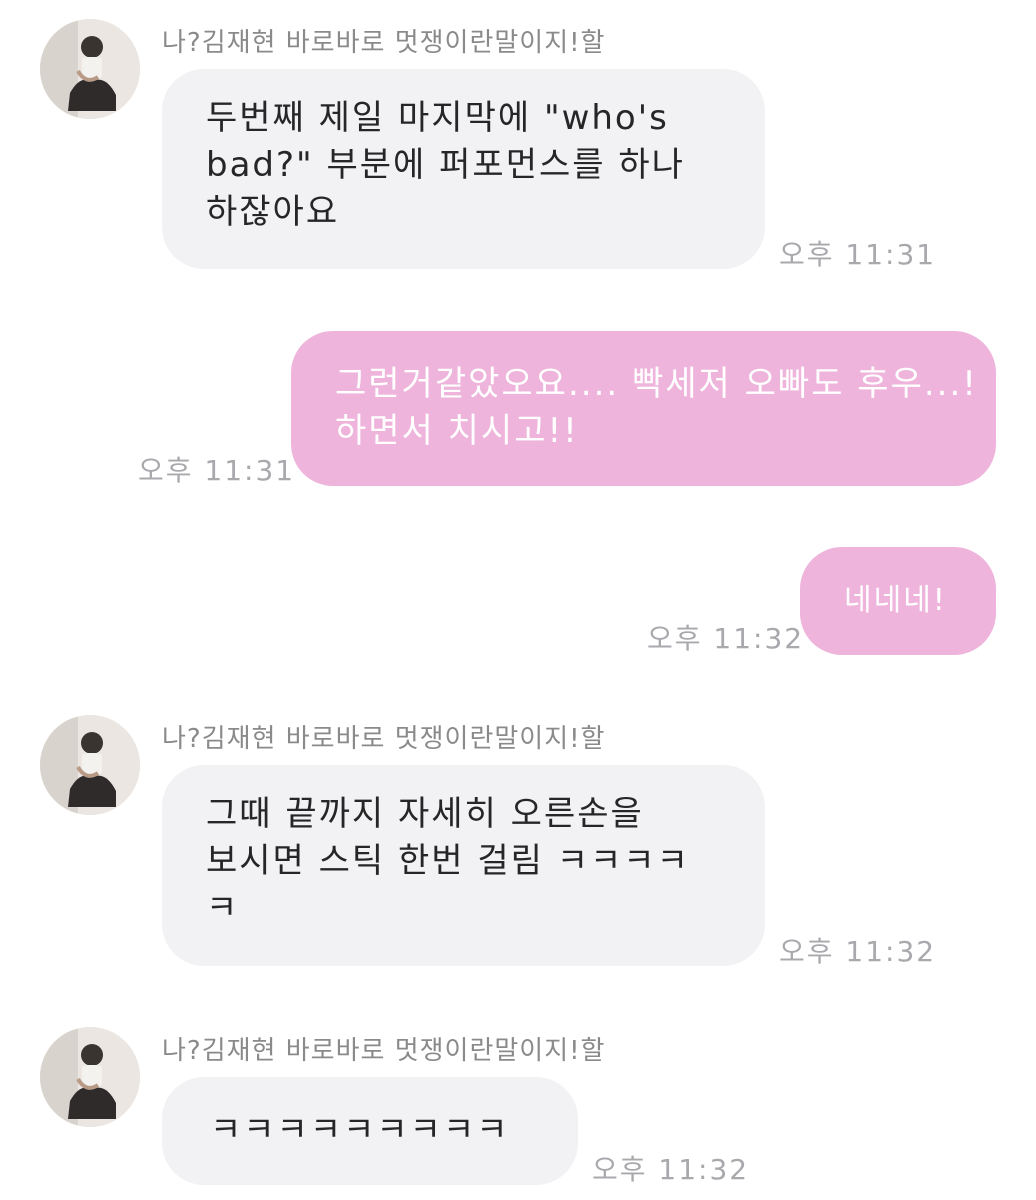 The width and height of the screenshot is (1036, 1200). Describe the element at coordinates (273, 212) in the screenshot. I see `message-line: 하잖아요` at that location.